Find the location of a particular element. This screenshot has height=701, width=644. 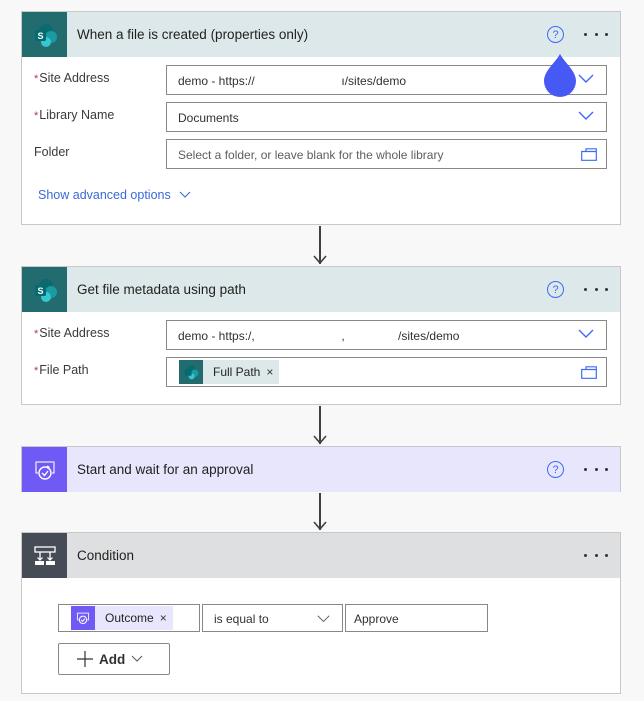

folder-label: Folder is located at coordinates (52, 152).